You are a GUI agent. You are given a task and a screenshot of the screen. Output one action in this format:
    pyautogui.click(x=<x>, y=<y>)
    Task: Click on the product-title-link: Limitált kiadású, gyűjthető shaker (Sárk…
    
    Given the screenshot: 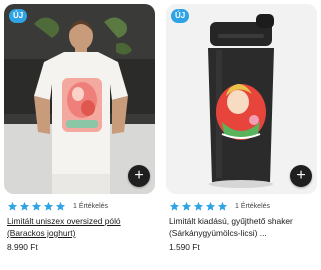 What is the action you would take?
    pyautogui.click(x=243, y=227)
    